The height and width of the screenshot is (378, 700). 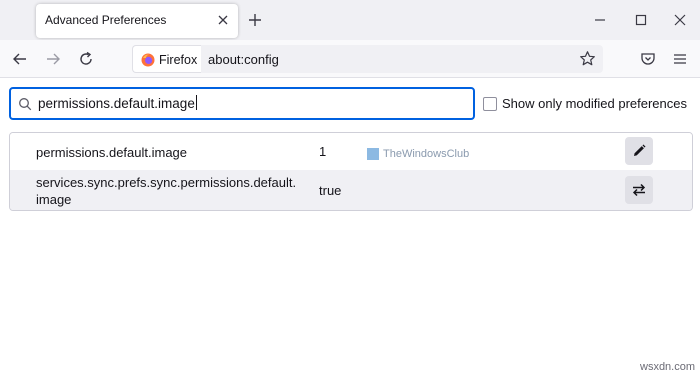 I want to click on show-modified-label: Show only modified preferences, so click(x=594, y=103).